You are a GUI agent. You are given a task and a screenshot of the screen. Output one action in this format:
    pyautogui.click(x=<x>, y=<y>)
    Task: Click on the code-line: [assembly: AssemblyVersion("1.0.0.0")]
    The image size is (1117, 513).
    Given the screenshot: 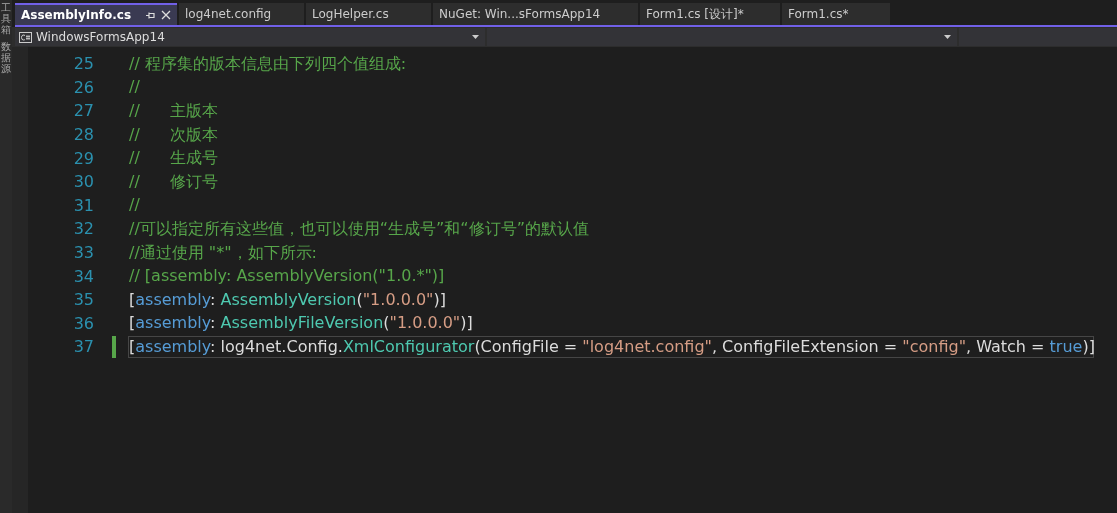 What is the action you would take?
    pyautogui.click(x=287, y=299)
    